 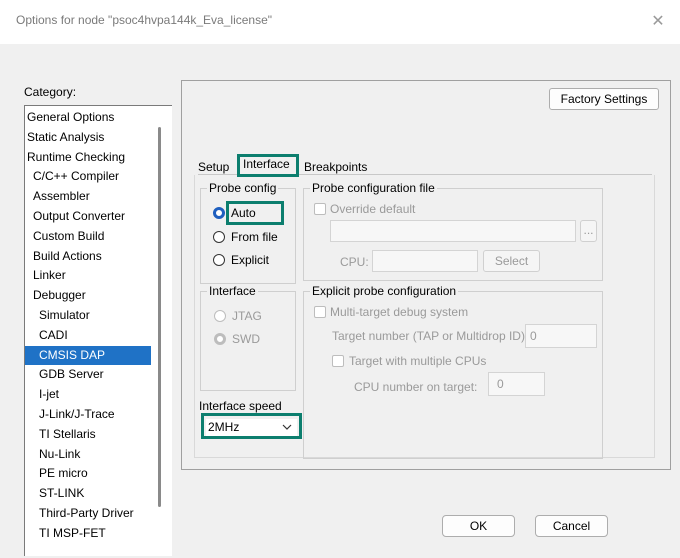 What do you see at coordinates (254, 237) in the screenshot?
I see `from-file-label: From file` at bounding box center [254, 237].